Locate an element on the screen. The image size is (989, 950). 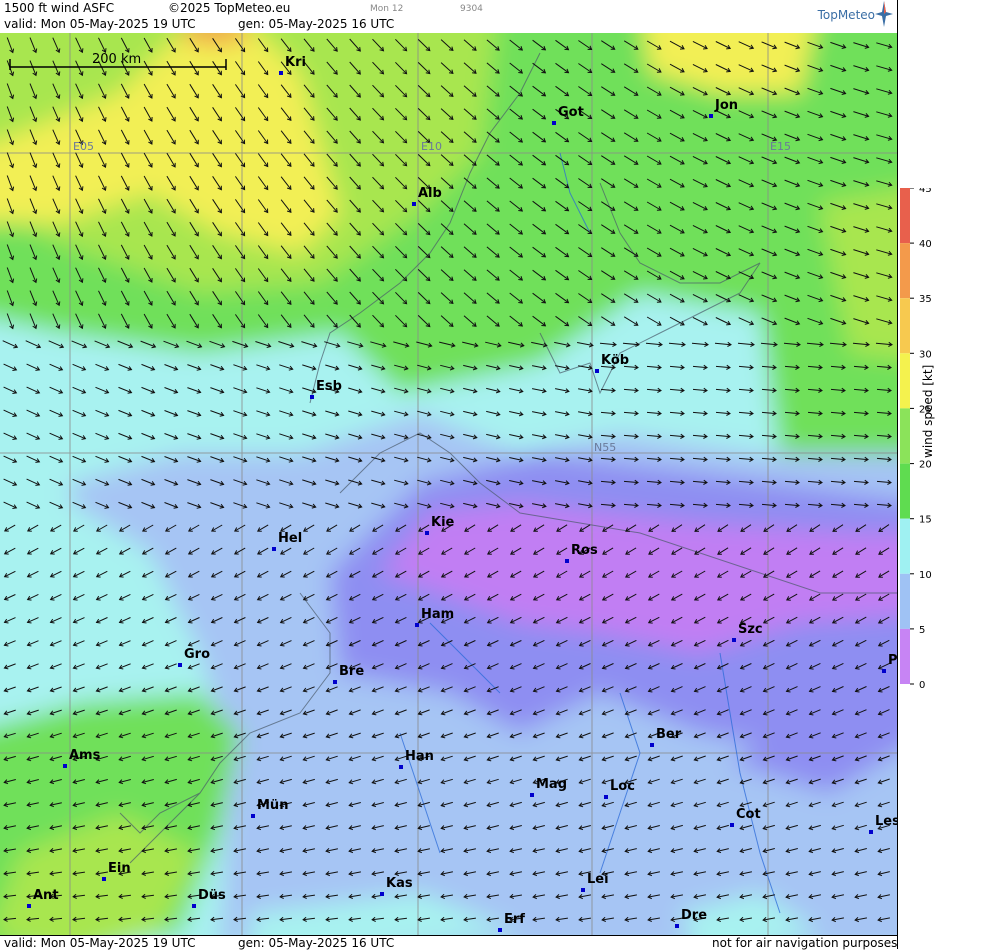
legend: 45 40 35 30 25 20 15 10 5 0 wind speed [kt] is located at coordinates (944, 437).